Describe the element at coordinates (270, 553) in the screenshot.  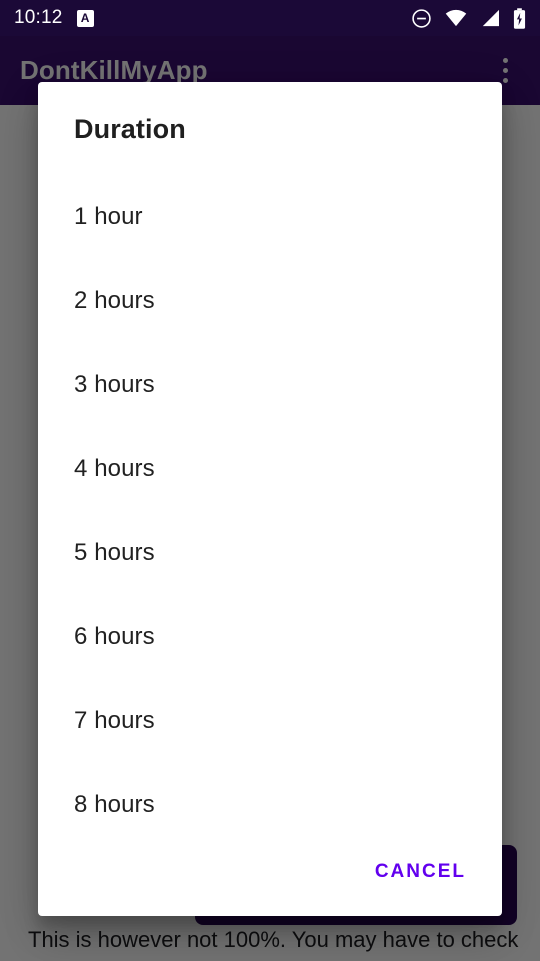
I see `duration-option-5-hours: 5 hours` at that location.